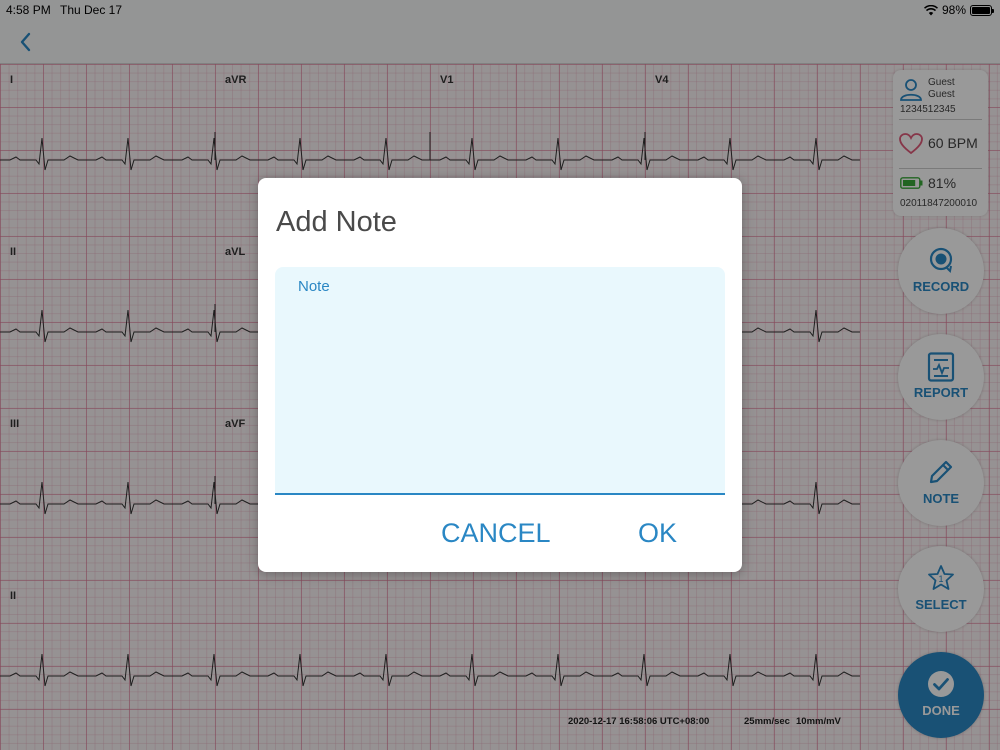  I want to click on ok-button: OK, so click(657, 533).